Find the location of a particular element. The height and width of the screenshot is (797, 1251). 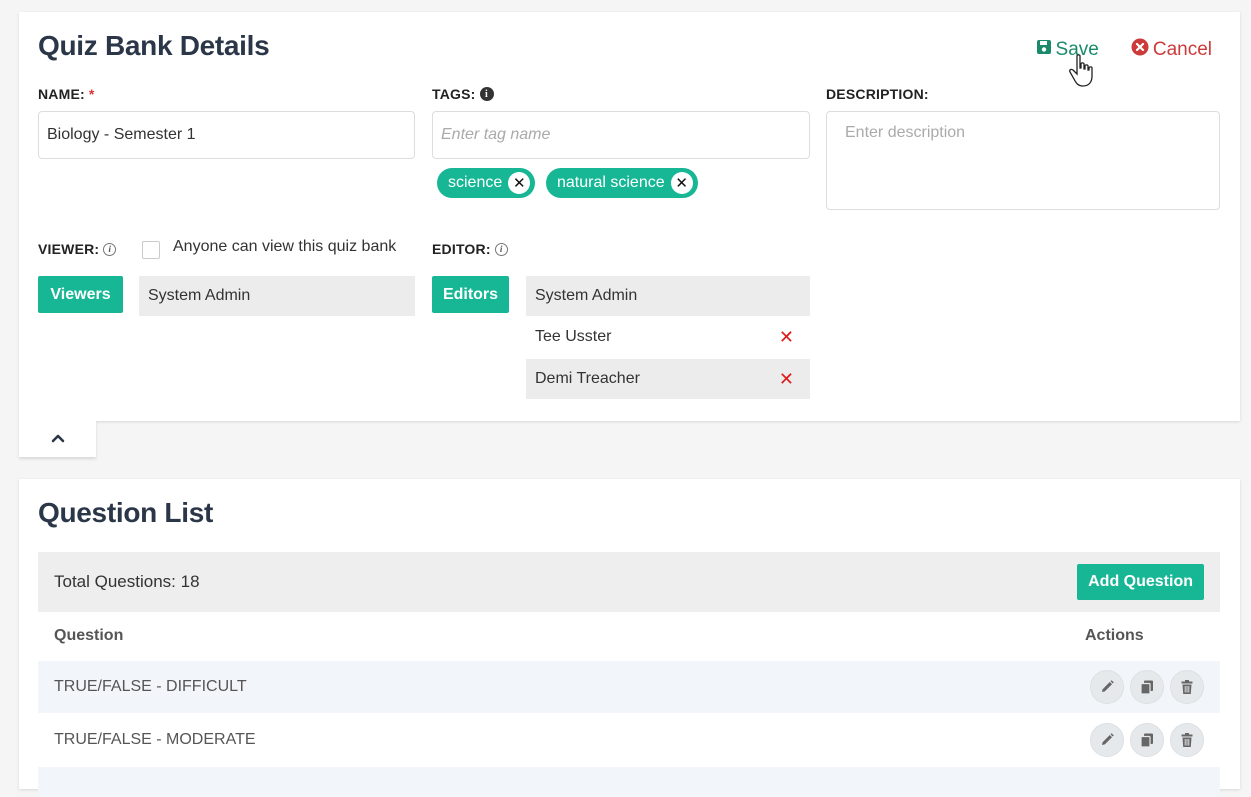

collapse-details-button is located at coordinates (57, 439).